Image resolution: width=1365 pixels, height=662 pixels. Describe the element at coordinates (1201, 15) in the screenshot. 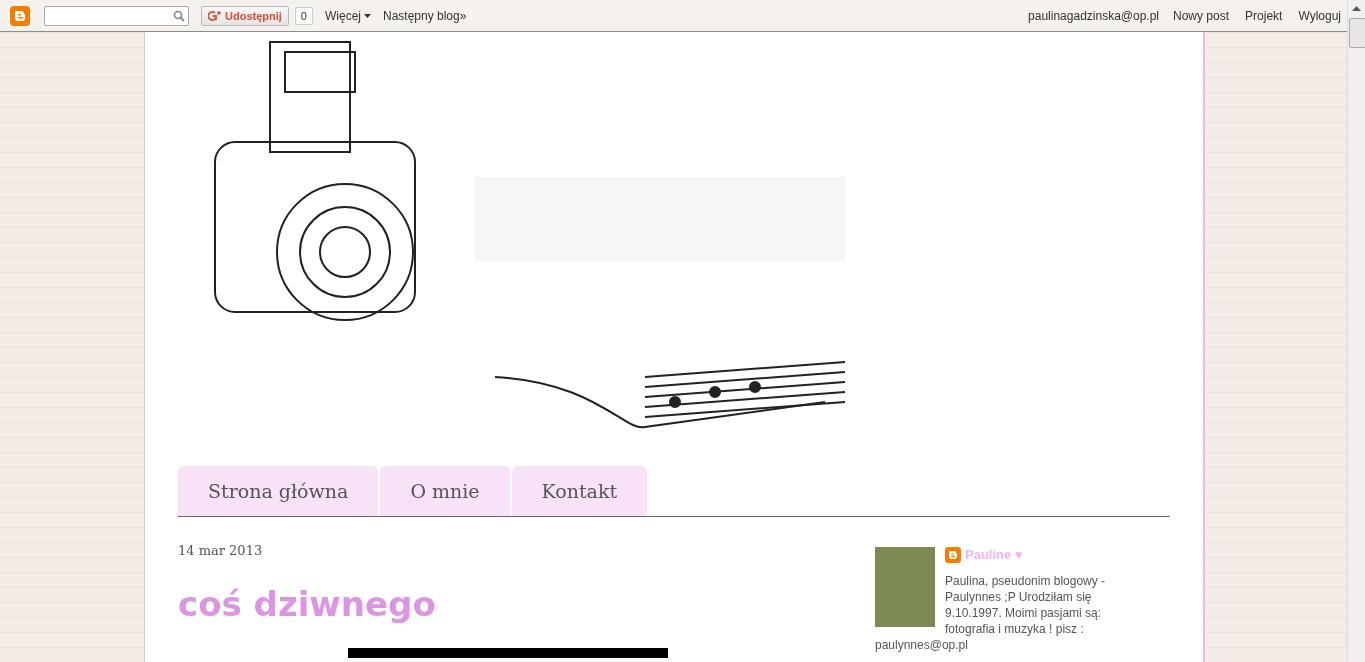

I see `navbar-link: Nowy post` at that location.